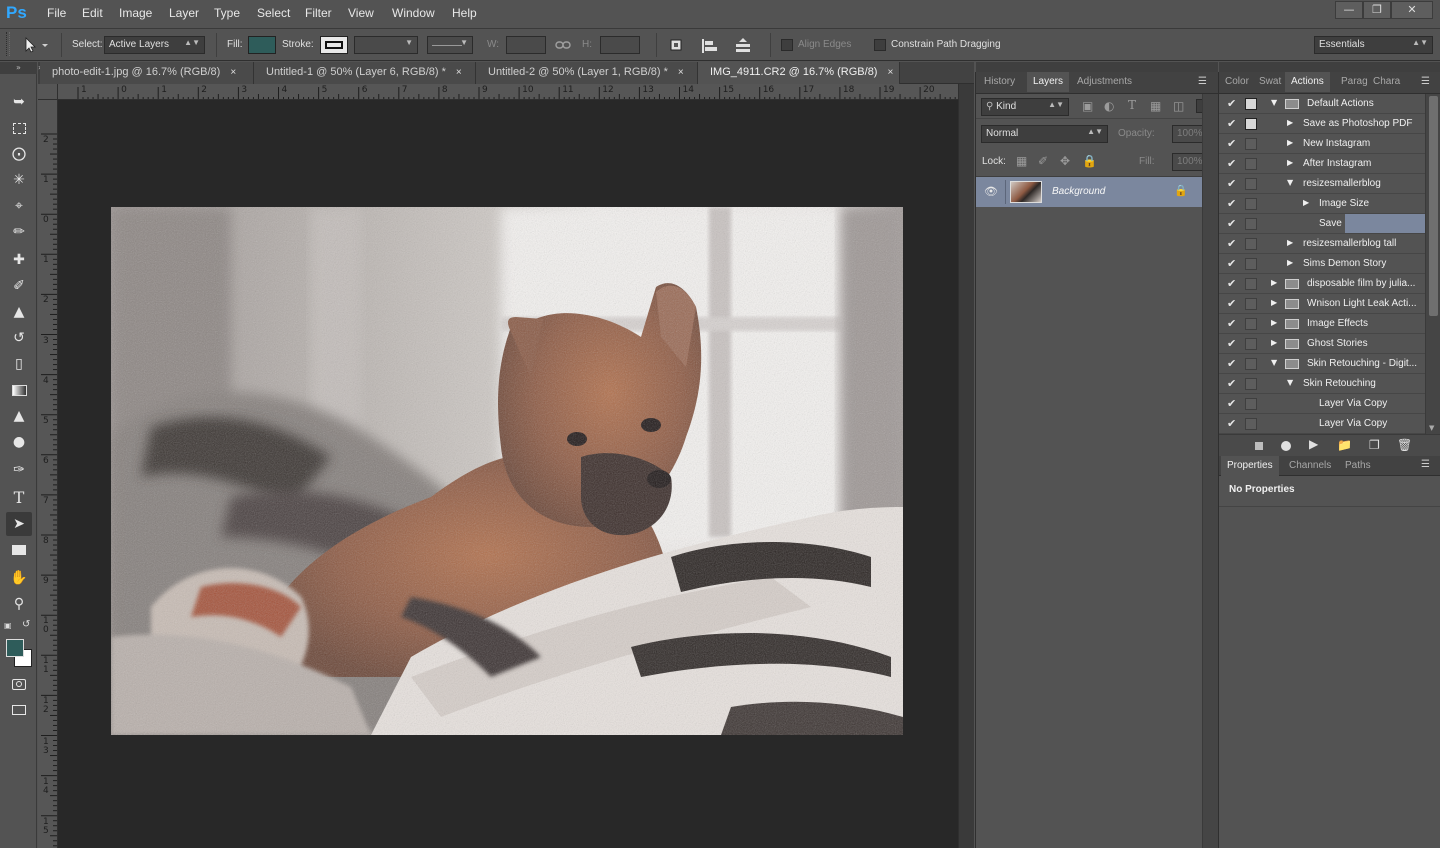 The width and height of the screenshot is (1440, 848). Describe the element at coordinates (1250, 466) in the screenshot. I see `tab-properties: Properties` at that location.